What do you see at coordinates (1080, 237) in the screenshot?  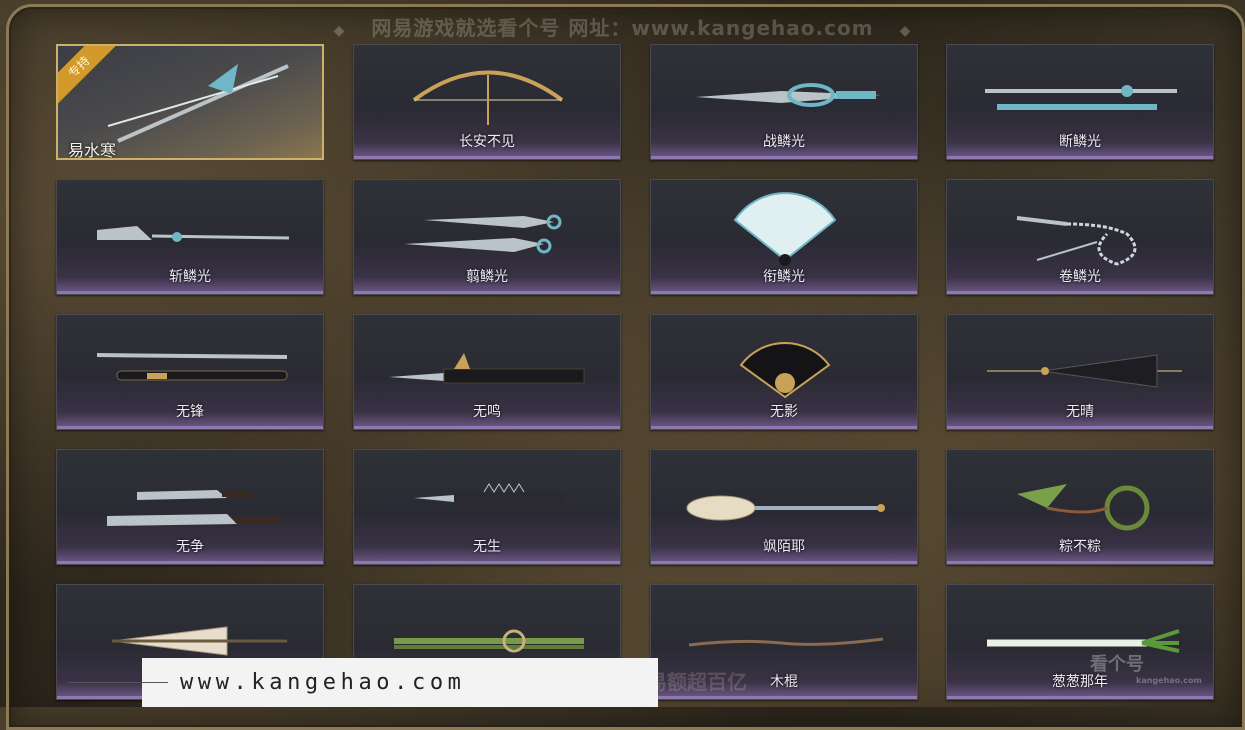 I see `weapon-card: 卷鳞光` at bounding box center [1080, 237].